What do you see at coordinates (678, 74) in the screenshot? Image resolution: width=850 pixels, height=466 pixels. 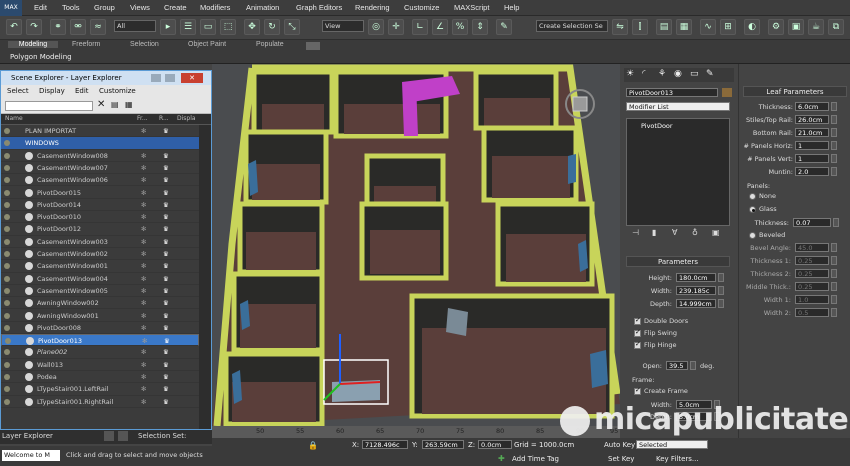 I see `motion-tab-icon: ◉` at bounding box center [678, 74].